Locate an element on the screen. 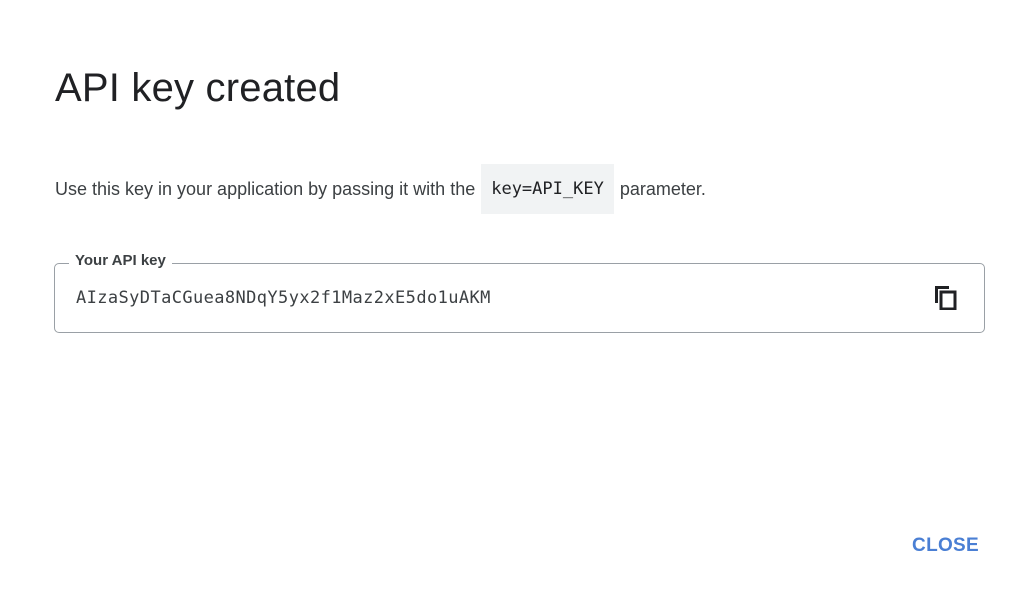  copy-icon is located at coordinates (946, 298).